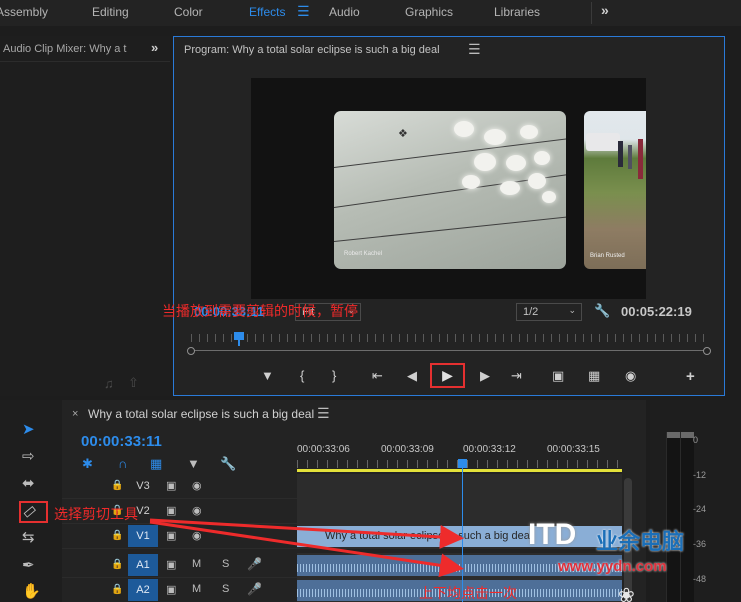  Describe the element at coordinates (302, 375) in the screenshot. I see `mark-in-icon: {` at that location.